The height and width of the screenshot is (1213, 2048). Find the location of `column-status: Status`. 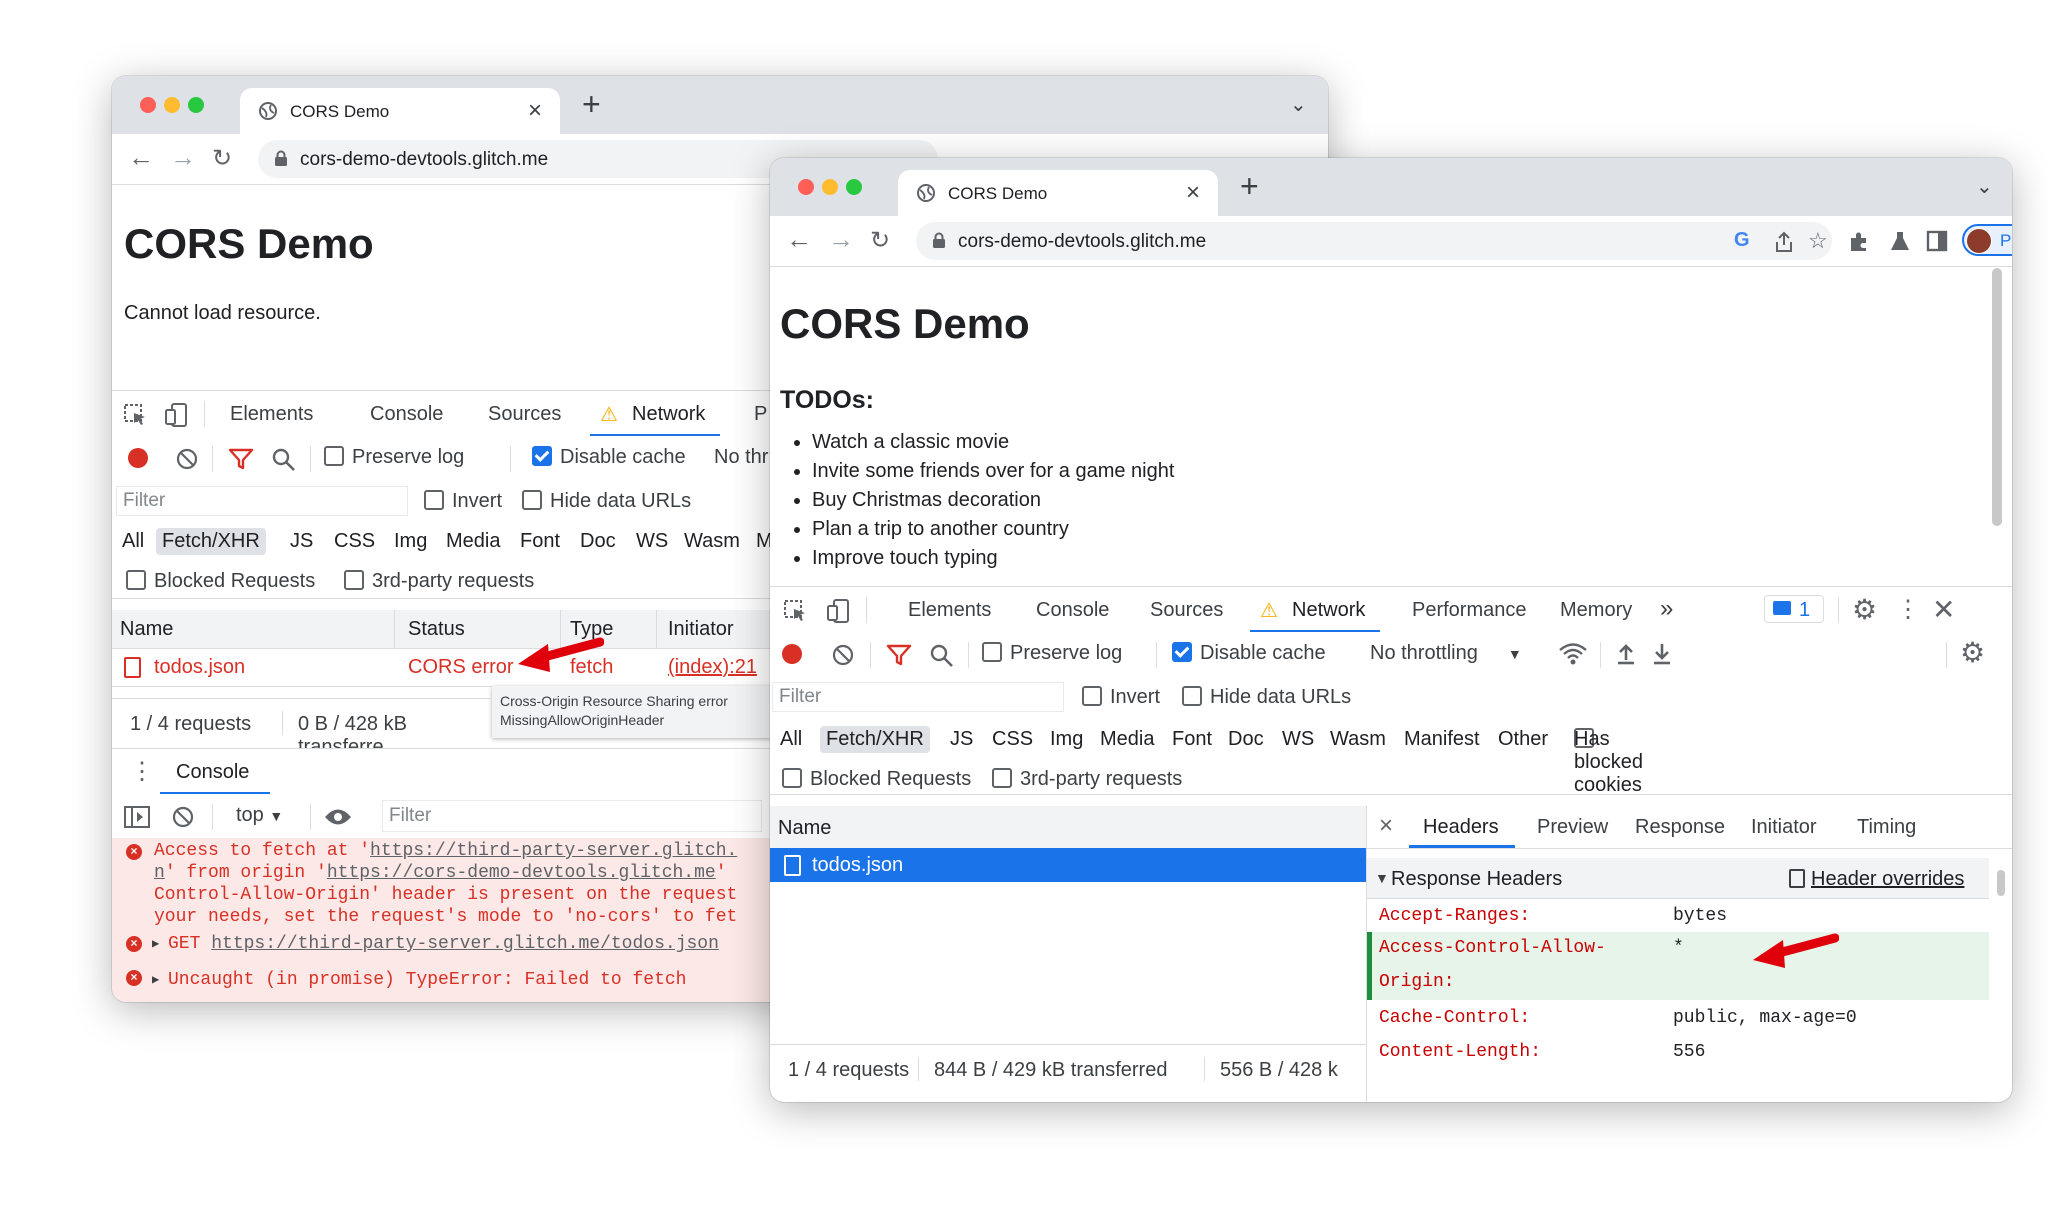

column-status: Status is located at coordinates (436, 629).